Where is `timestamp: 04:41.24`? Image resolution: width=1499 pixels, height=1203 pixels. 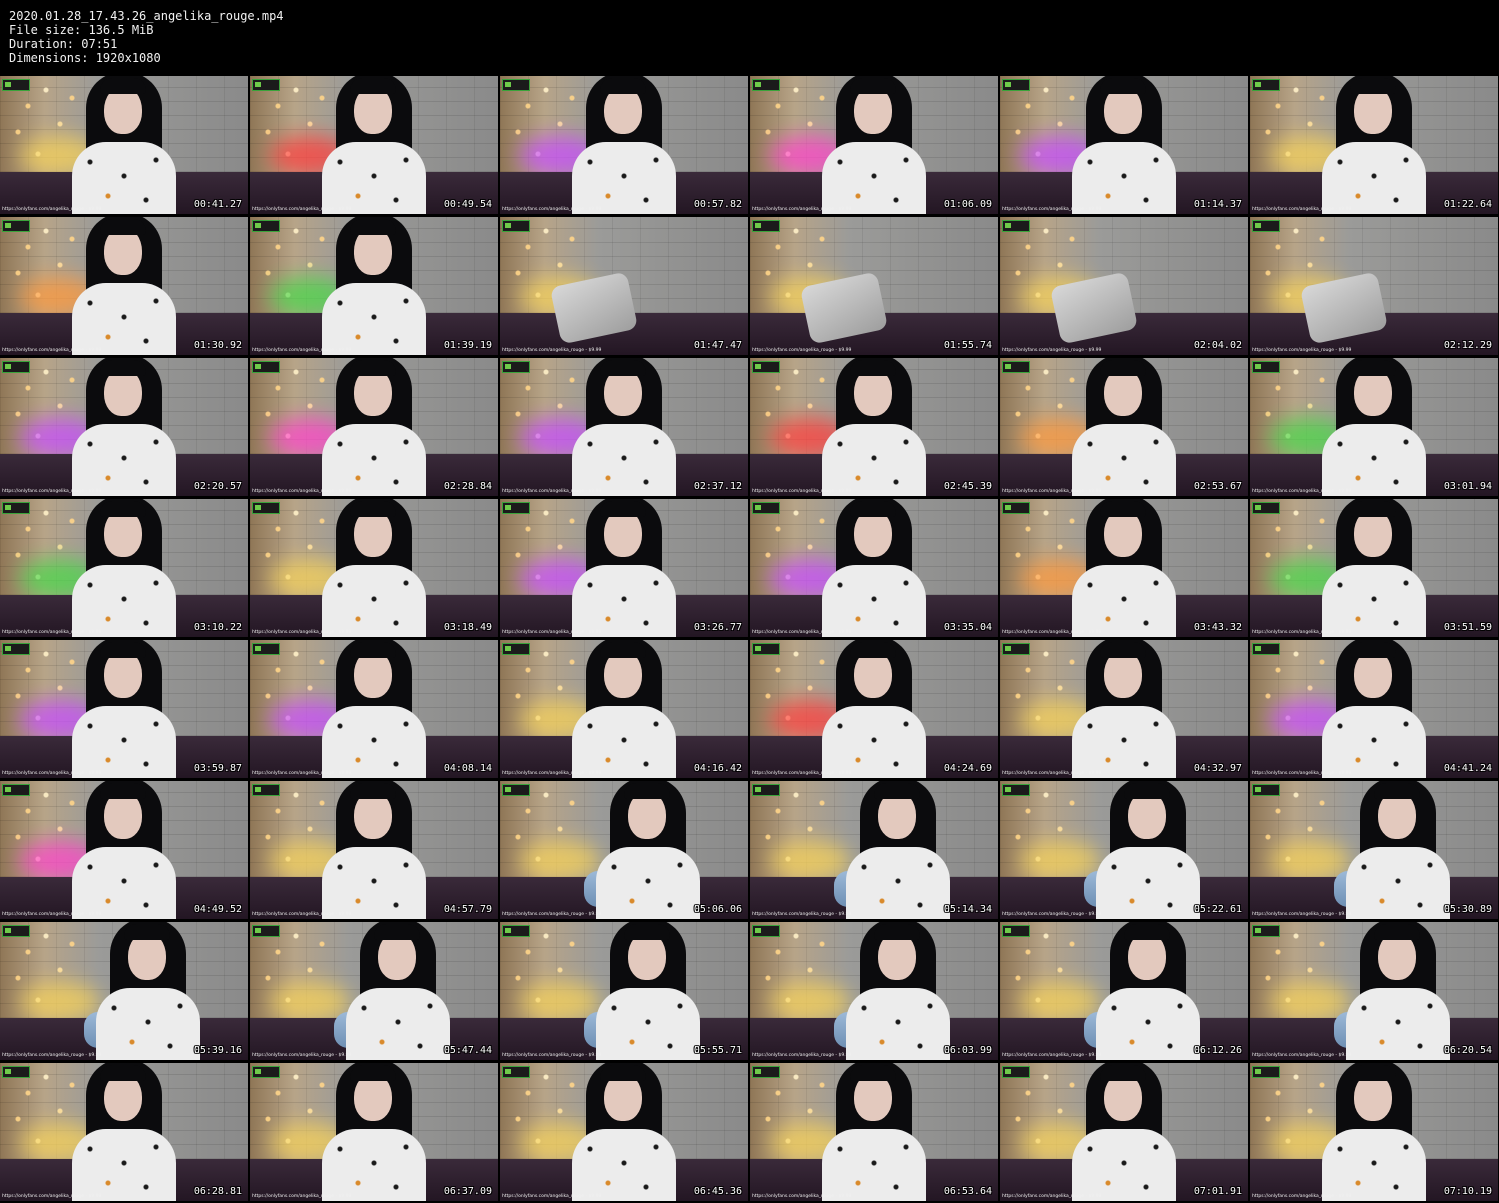
timestamp: 04:41.24 is located at coordinates (1467, 768).